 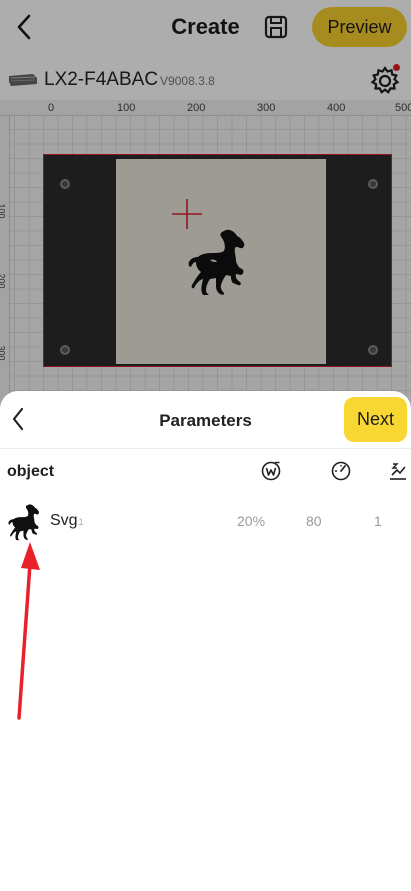 What do you see at coordinates (378, 521) in the screenshot?
I see `passes-value: 1` at bounding box center [378, 521].